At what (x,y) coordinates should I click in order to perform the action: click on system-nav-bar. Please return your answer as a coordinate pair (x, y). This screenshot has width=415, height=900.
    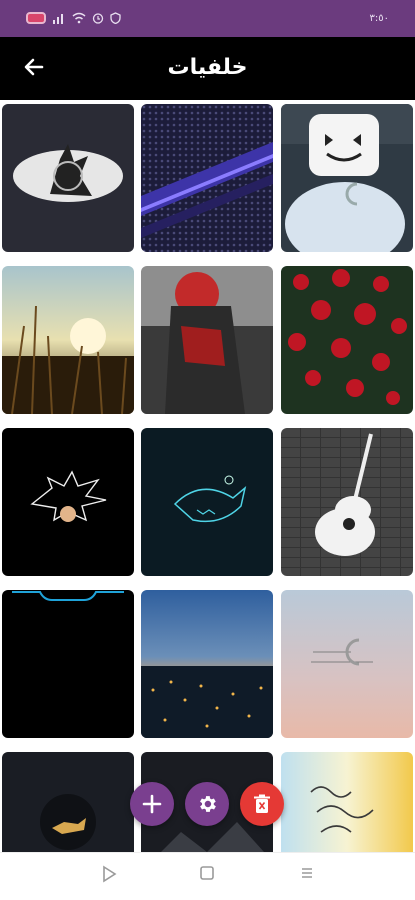
    Looking at the image, I should click on (207, 876).